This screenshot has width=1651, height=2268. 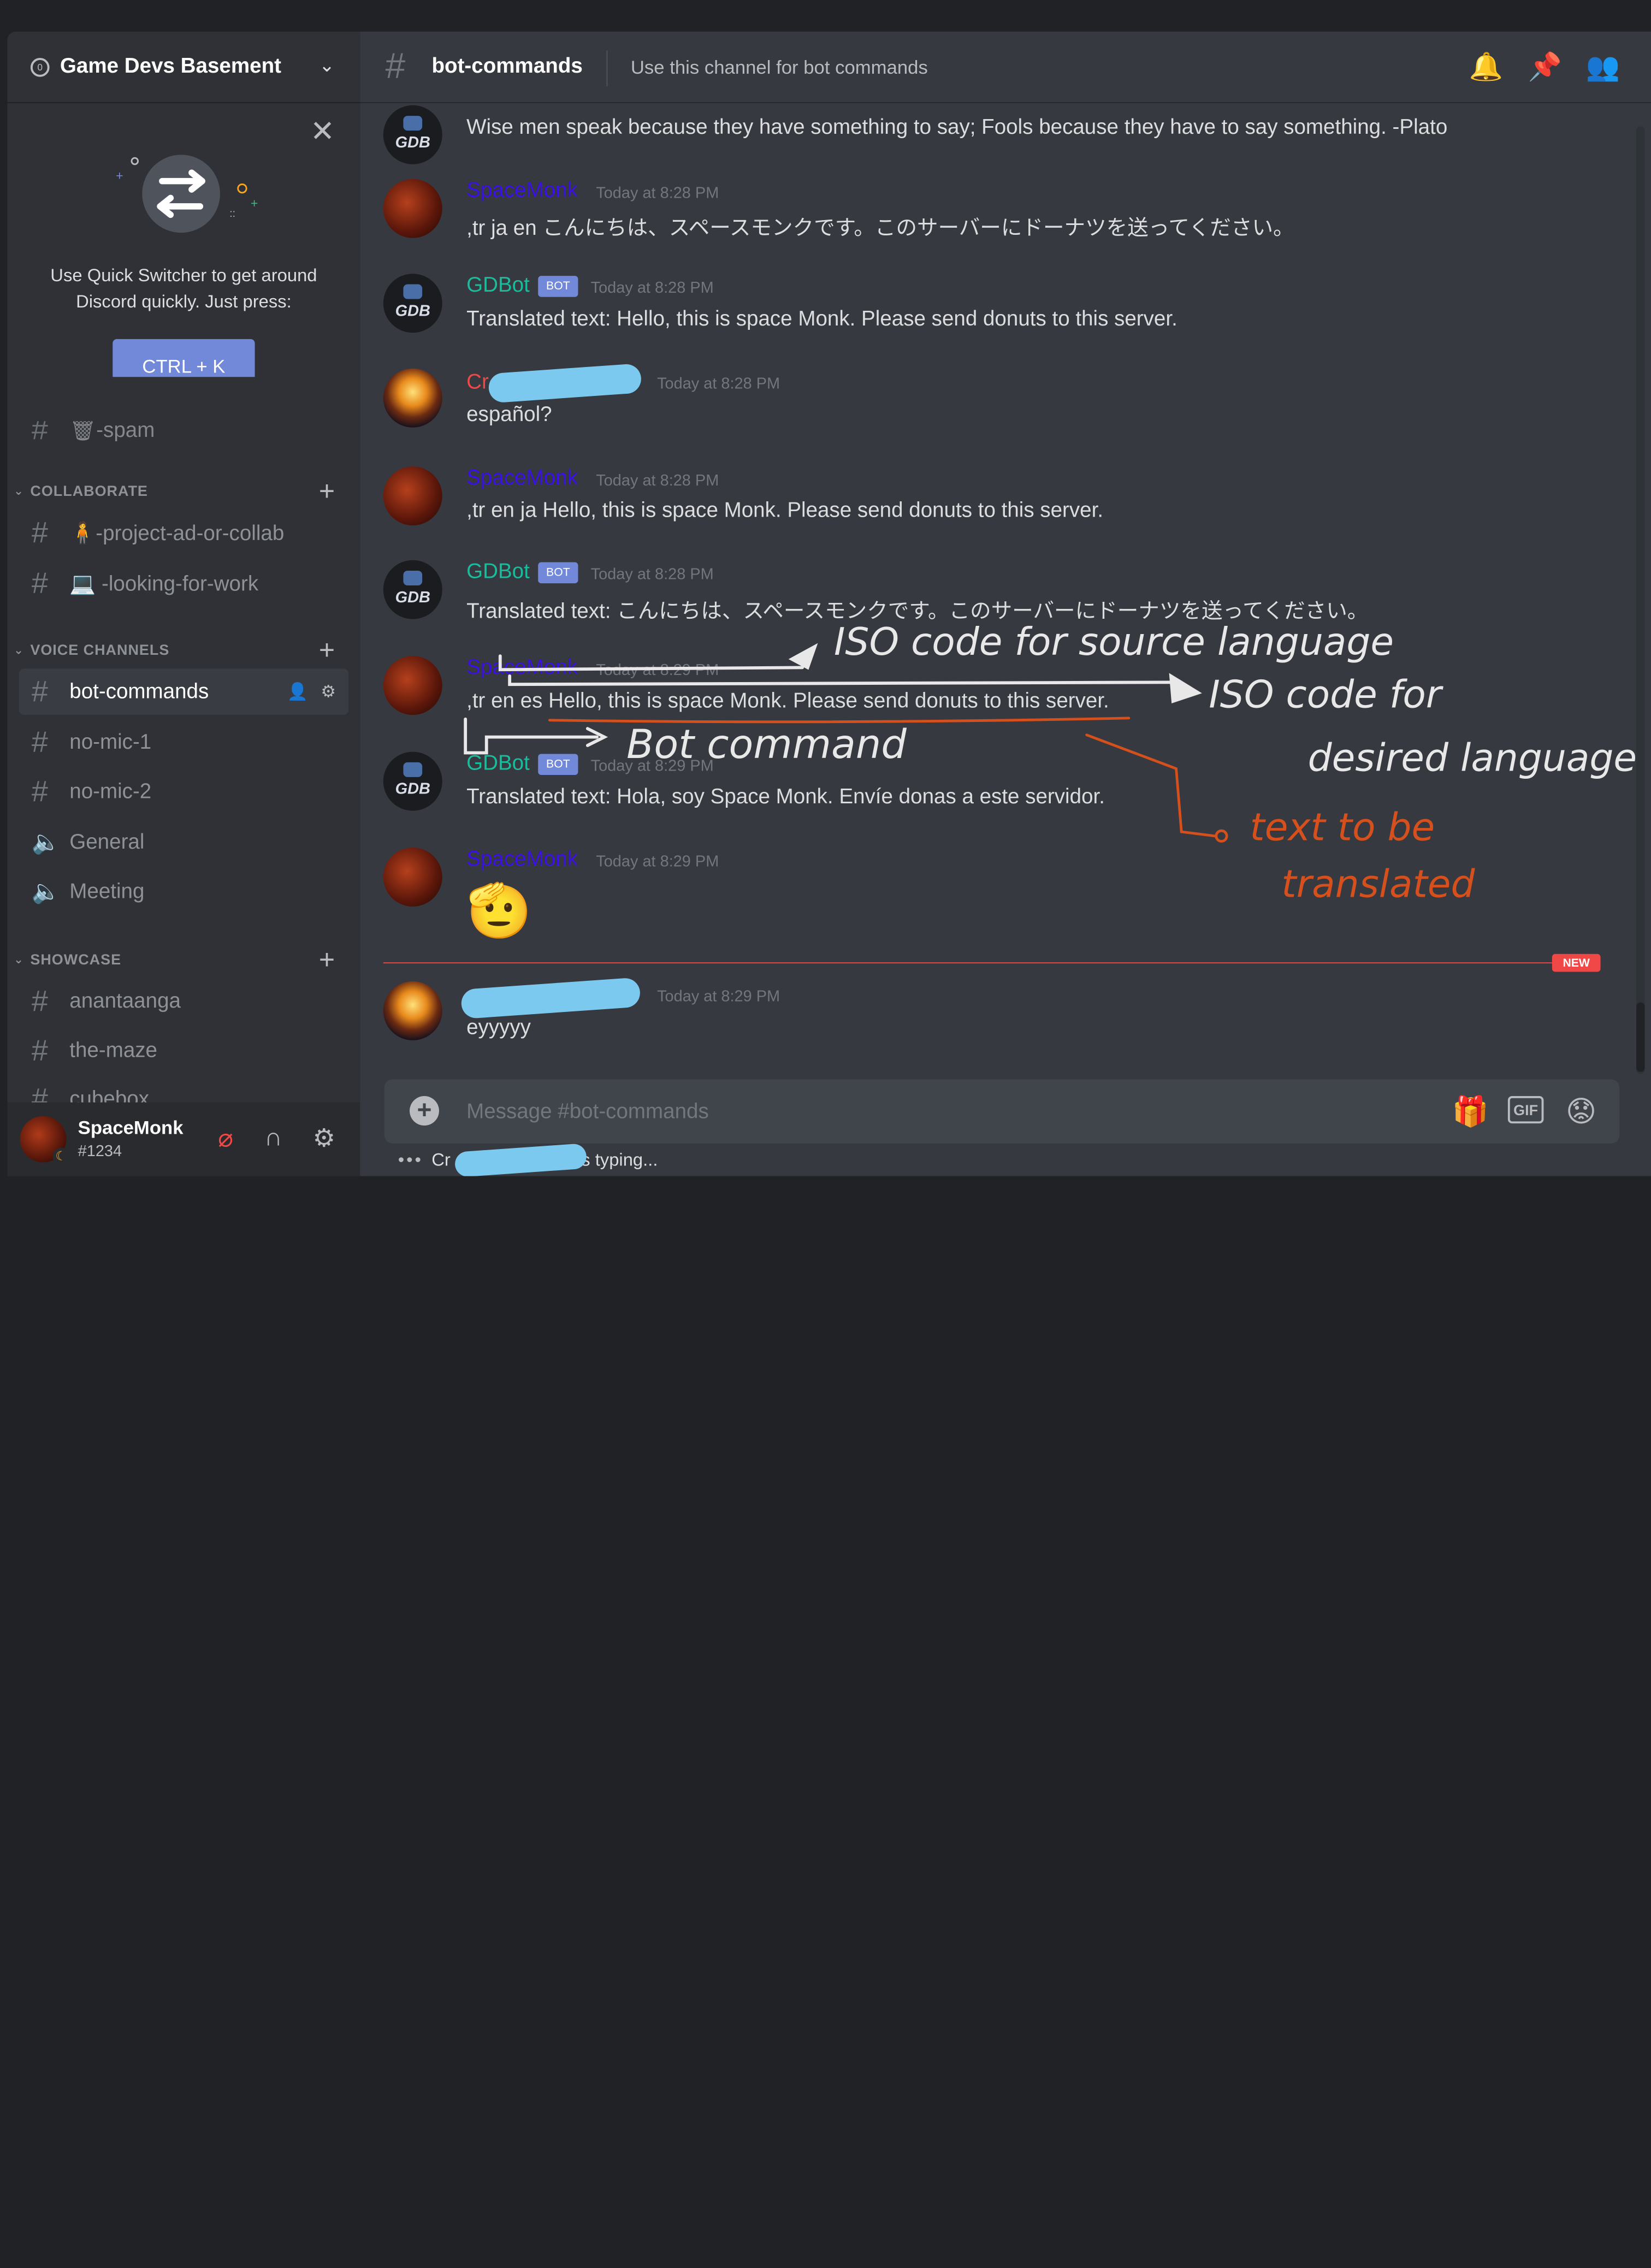 What do you see at coordinates (183, 743) in the screenshot?
I see `channel-no-mic-1: # no-mic-1` at bounding box center [183, 743].